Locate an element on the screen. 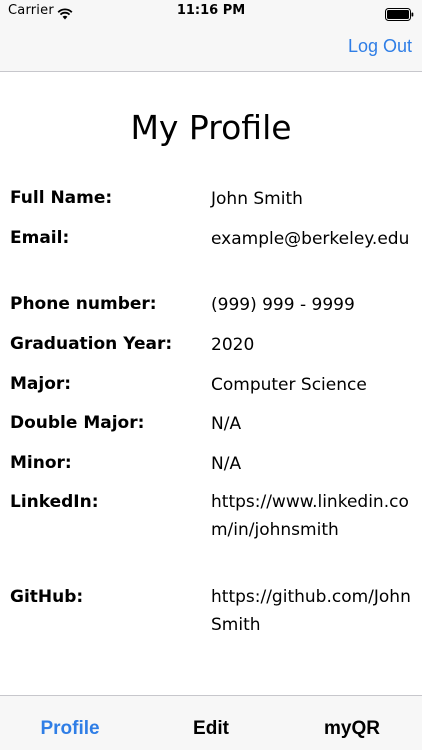 The height and width of the screenshot is (750, 422). tab-myqr: myQR is located at coordinates (352, 729).